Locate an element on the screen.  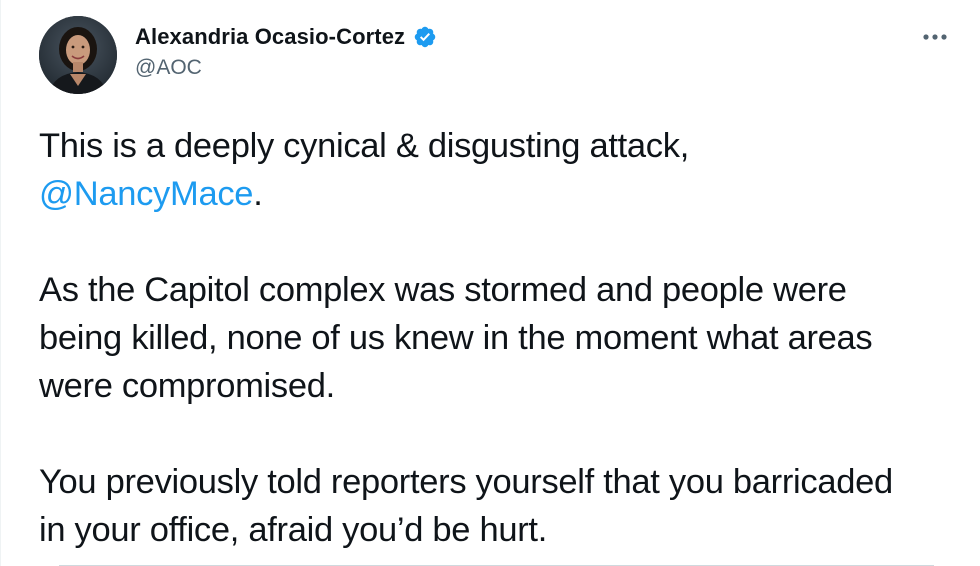
author-handle: @AOC is located at coordinates (286, 68).